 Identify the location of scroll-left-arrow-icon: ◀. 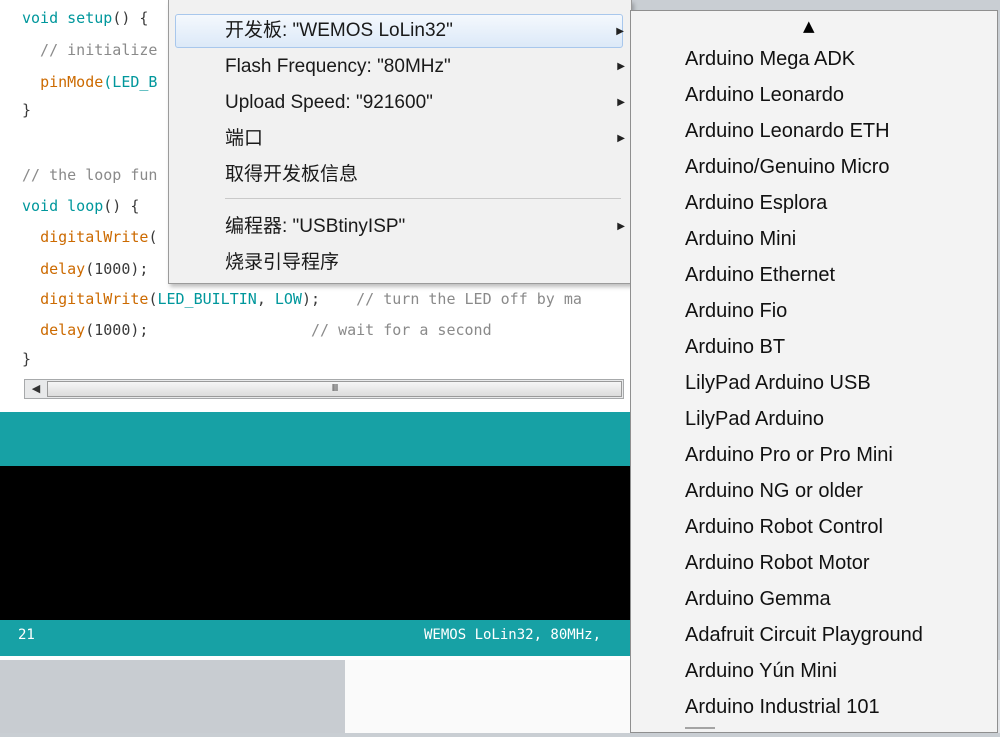
(36, 389).